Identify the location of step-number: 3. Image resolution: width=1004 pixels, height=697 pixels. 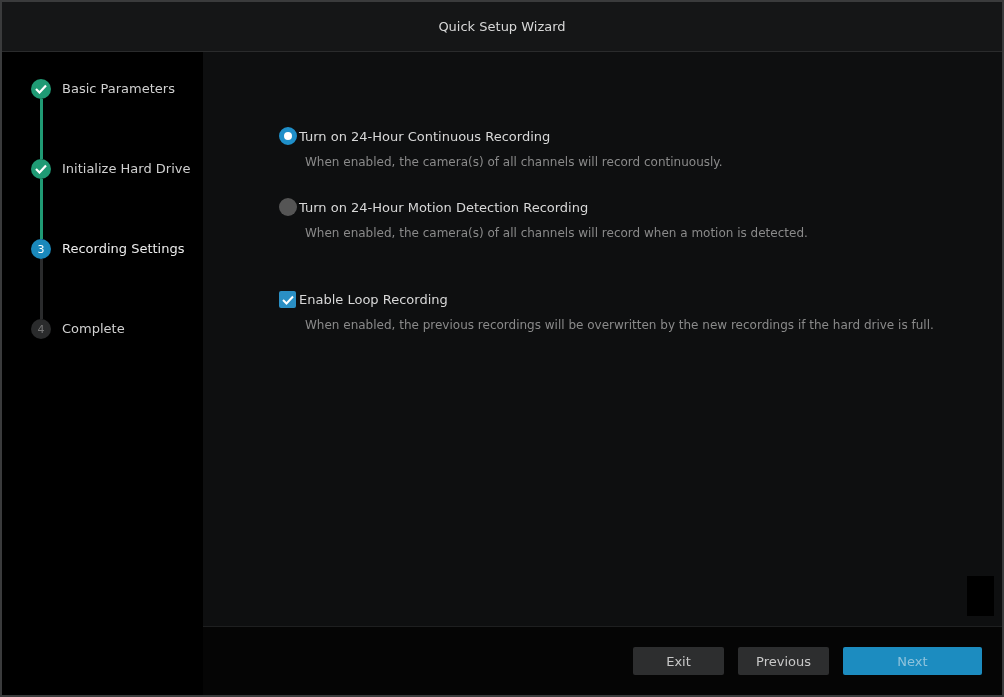
(41, 249).